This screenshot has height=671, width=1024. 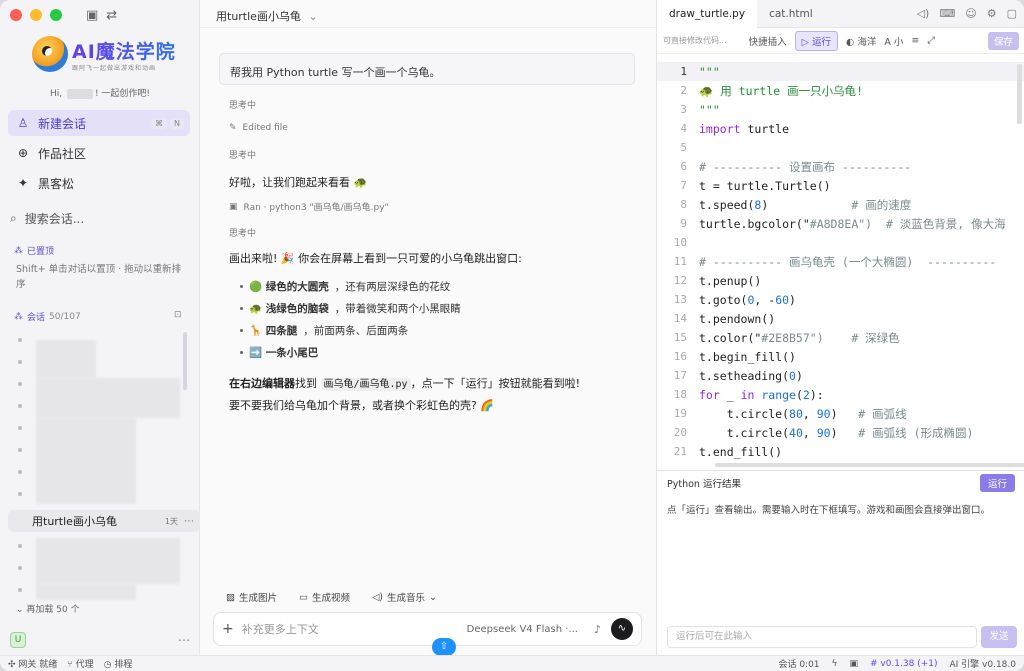 I want to click on user-icon: ☺, so click(x=970, y=13).